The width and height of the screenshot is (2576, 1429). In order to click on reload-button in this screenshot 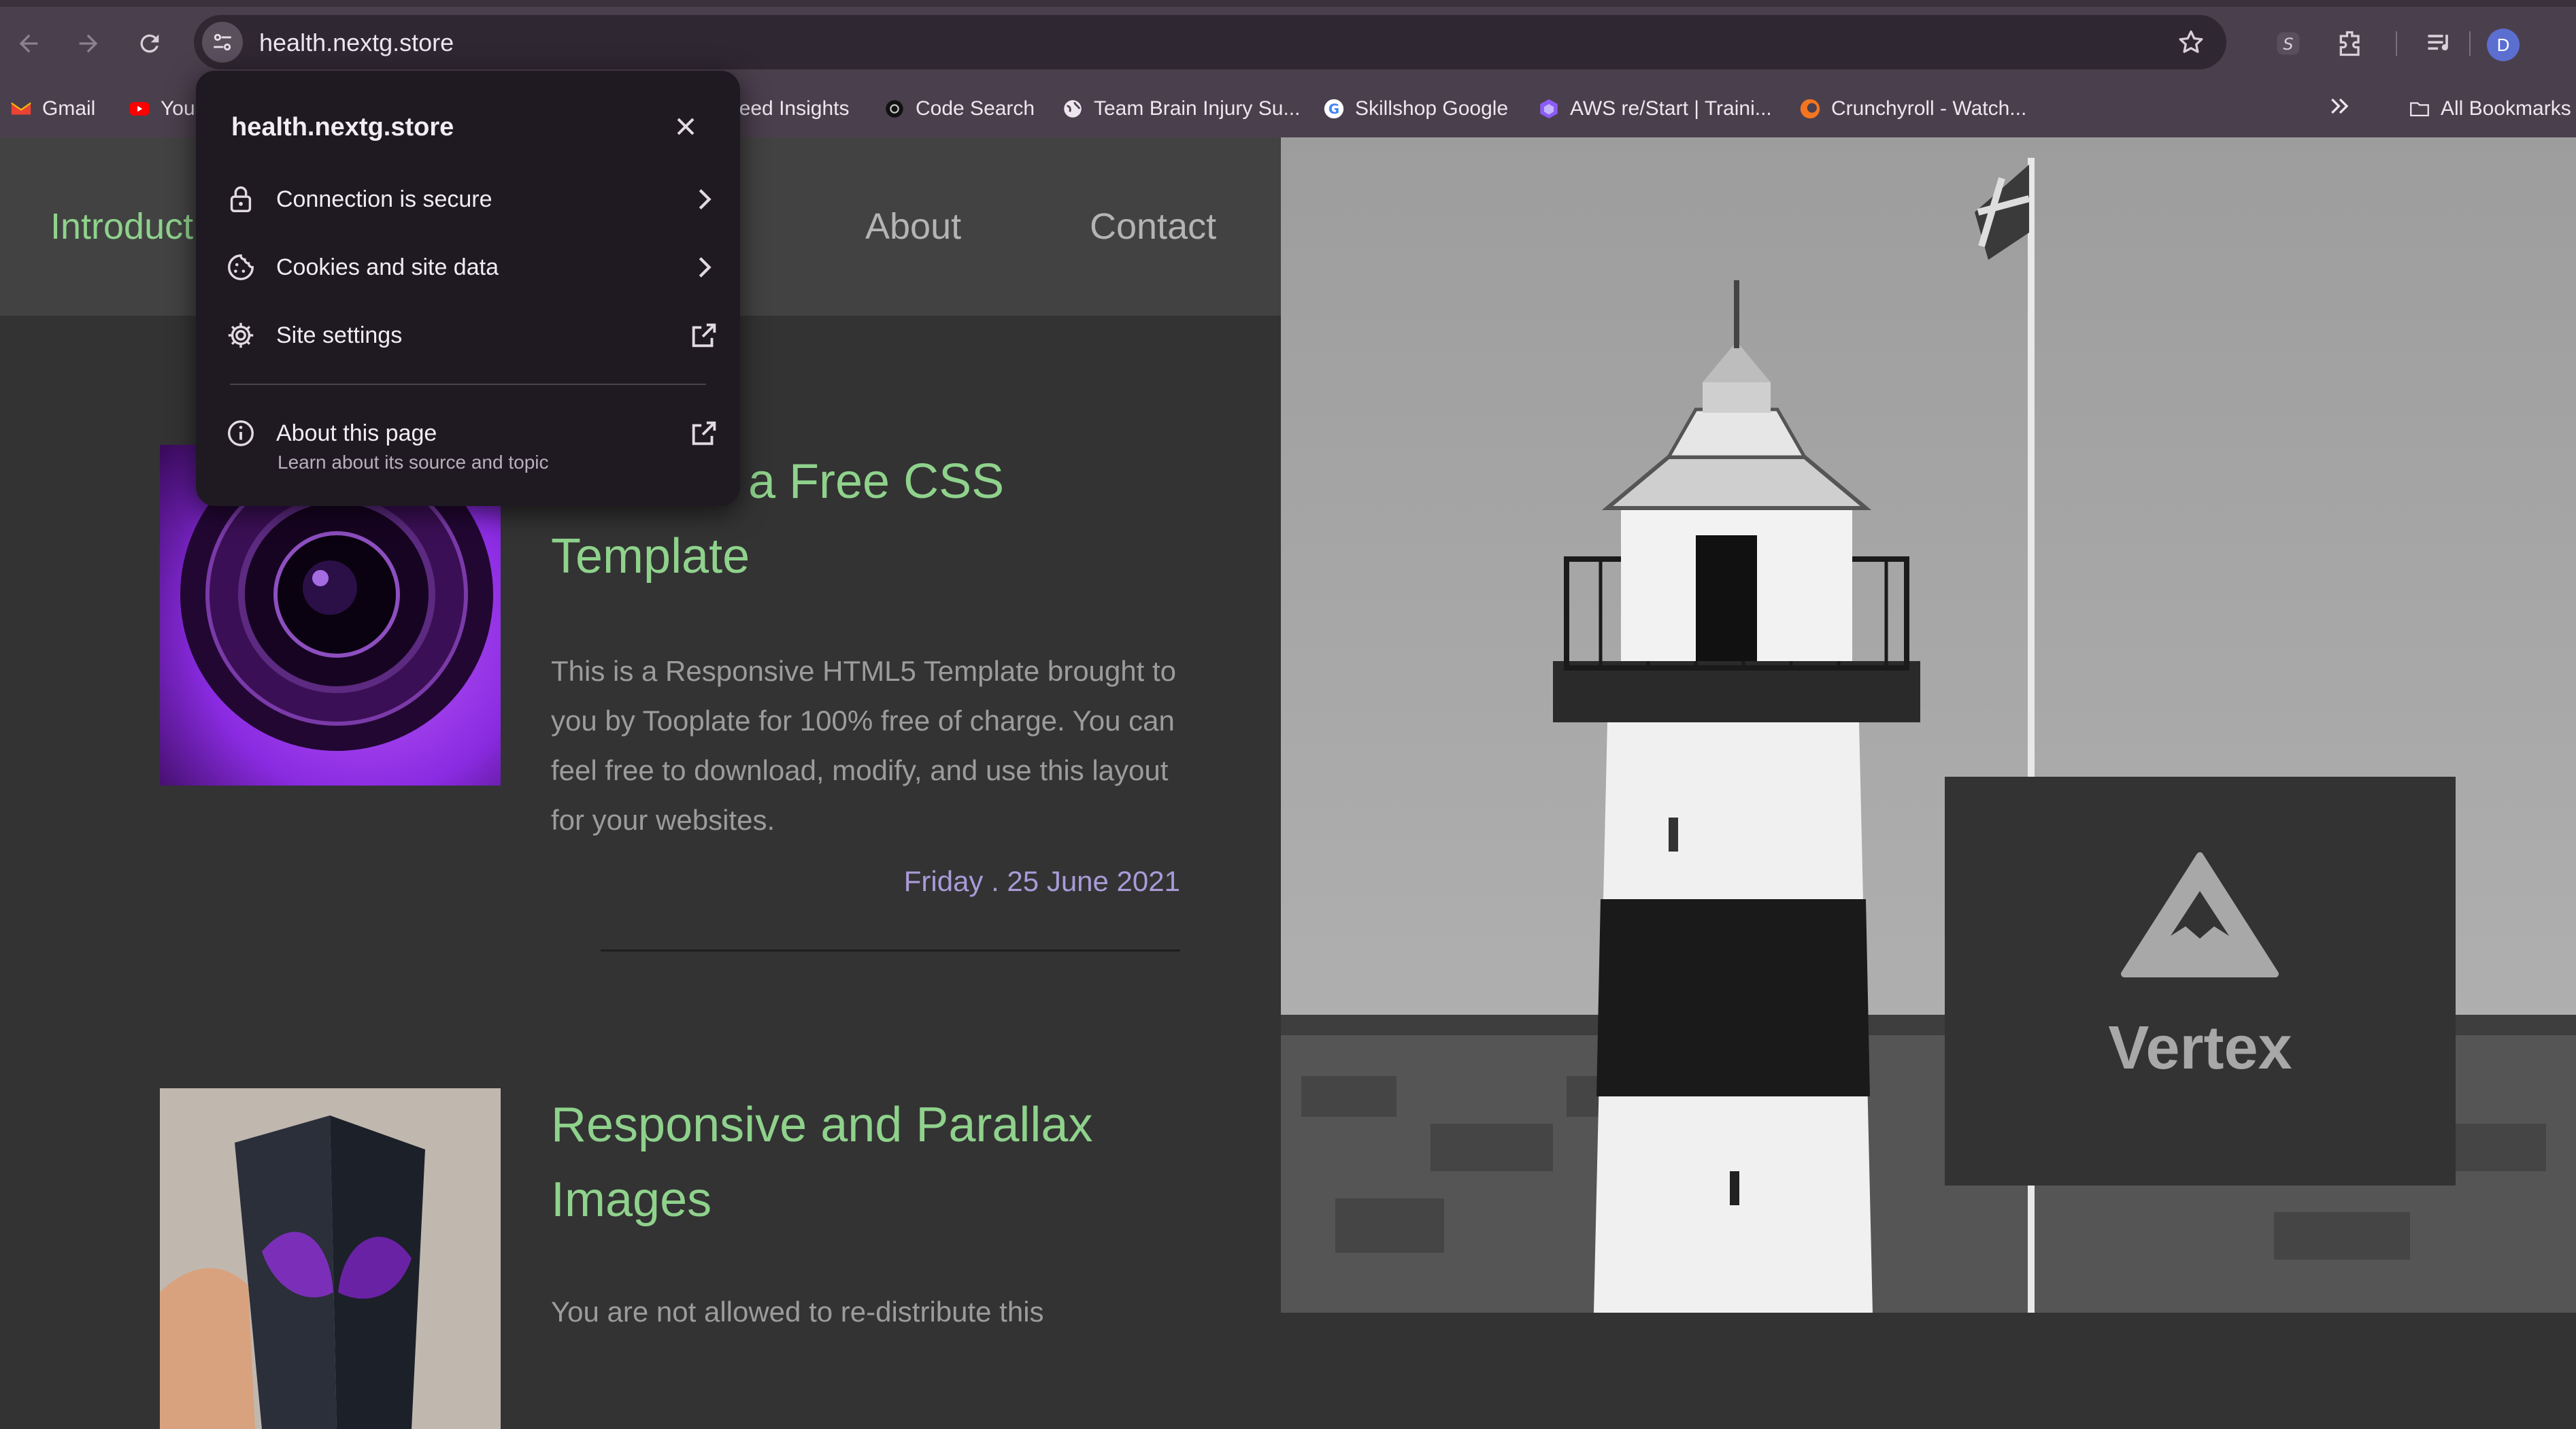, I will do `click(150, 43)`.